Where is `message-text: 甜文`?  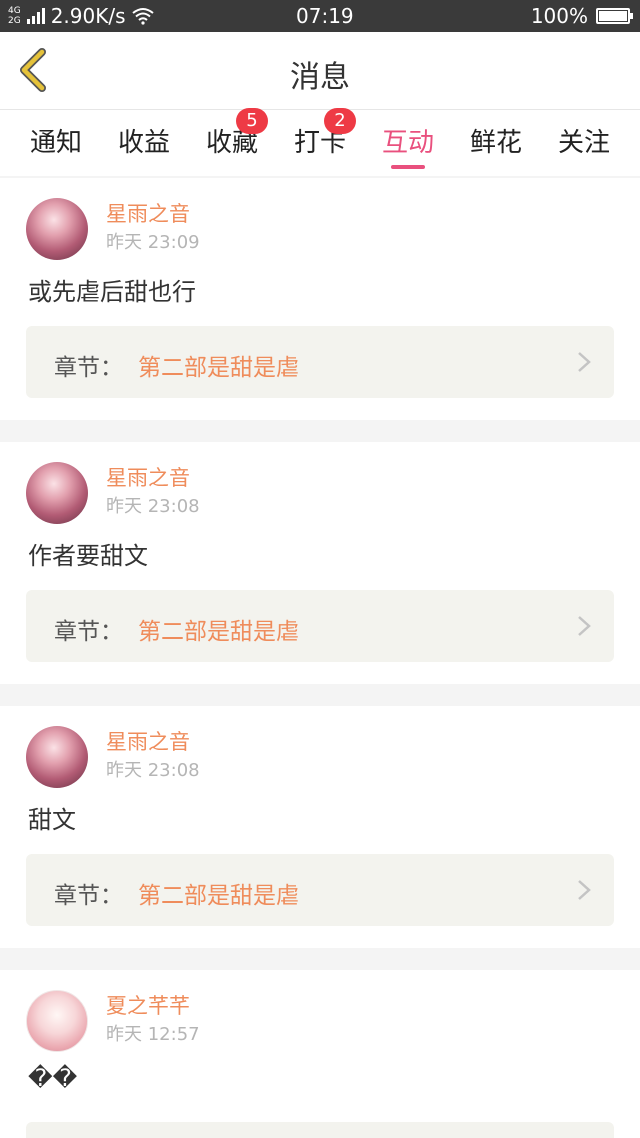 message-text: 甜文 is located at coordinates (52, 820).